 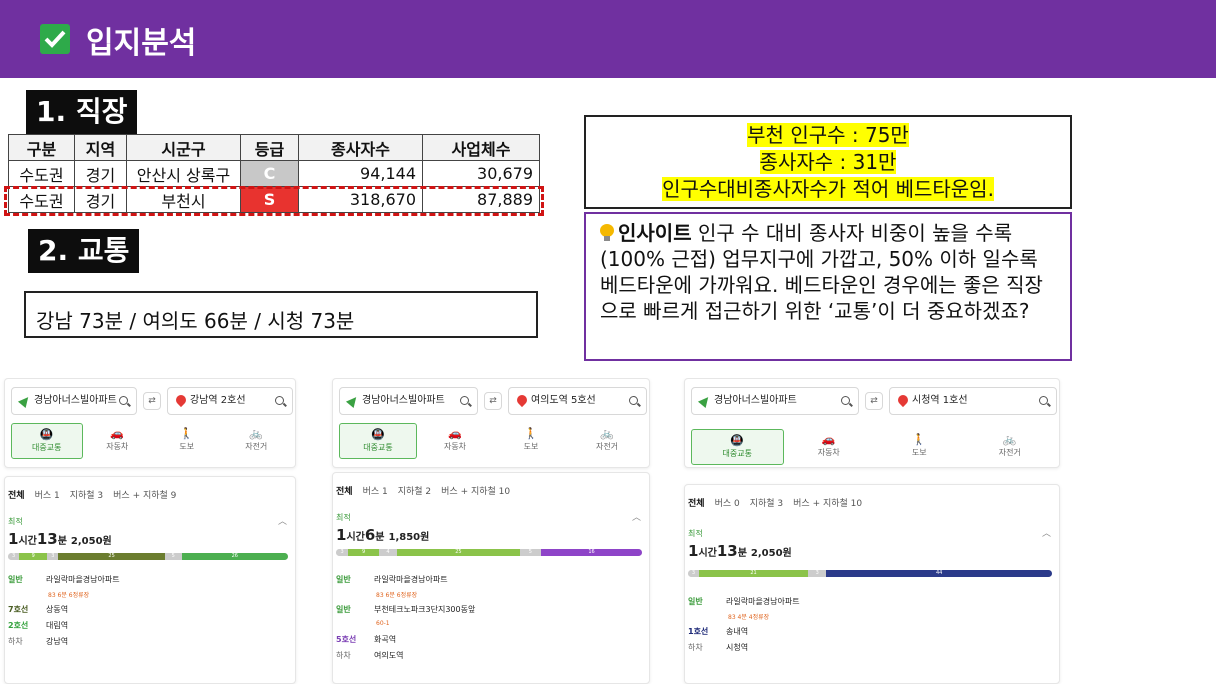 I want to click on table-row: 수도권 경기 안산시 상록구 C 94,144 30,679, so click(x=274, y=173).